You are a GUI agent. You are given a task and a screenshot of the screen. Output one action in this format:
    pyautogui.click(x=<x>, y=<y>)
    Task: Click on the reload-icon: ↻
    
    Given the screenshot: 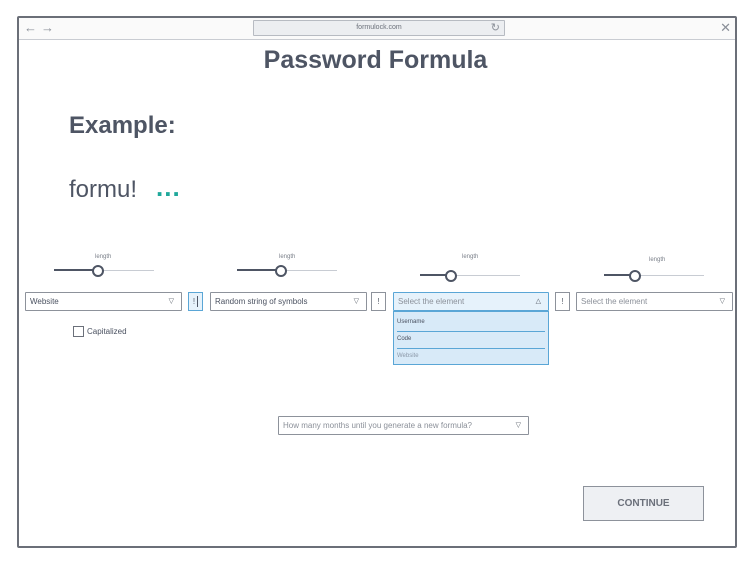 What is the action you would take?
    pyautogui.click(x=495, y=28)
    